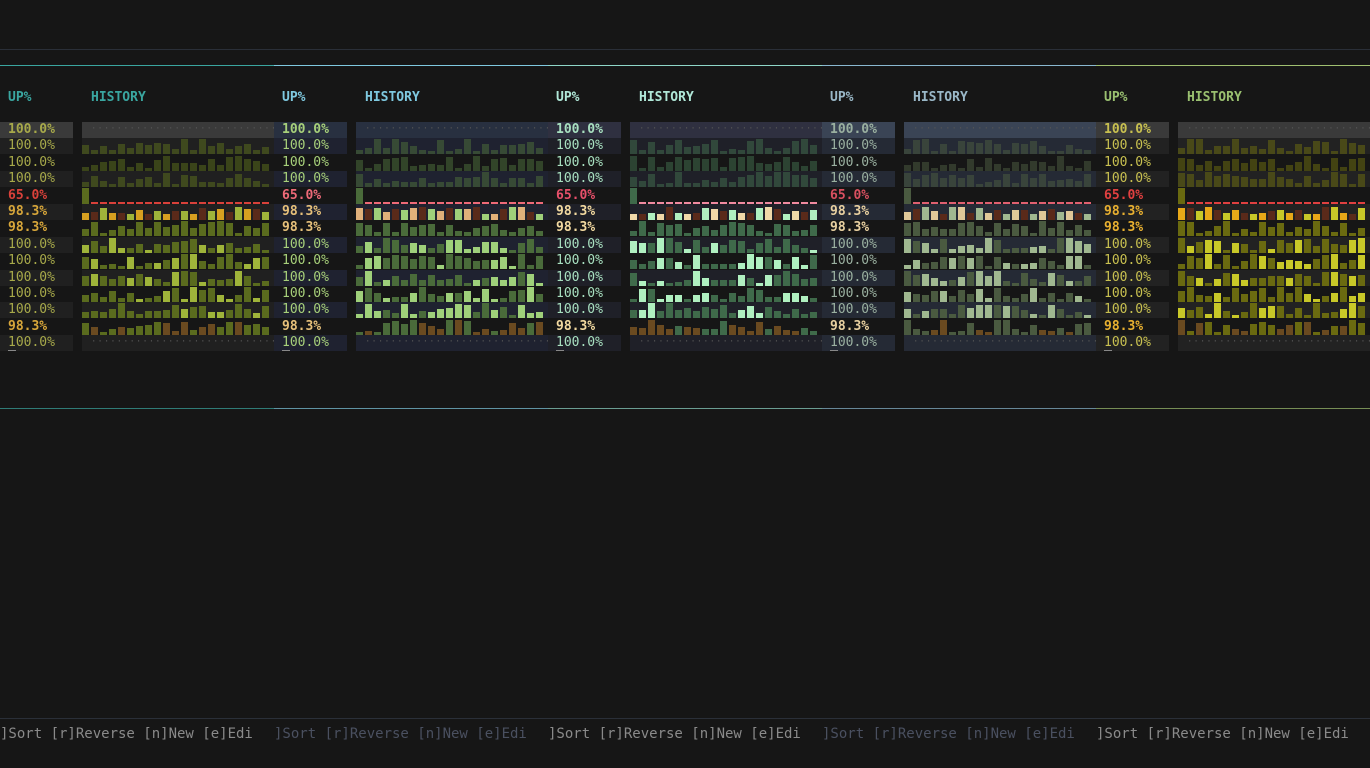 Image resolution: width=1370 pixels, height=768 pixels. I want to click on uptime-value: 100.0%, so click(579, 162).